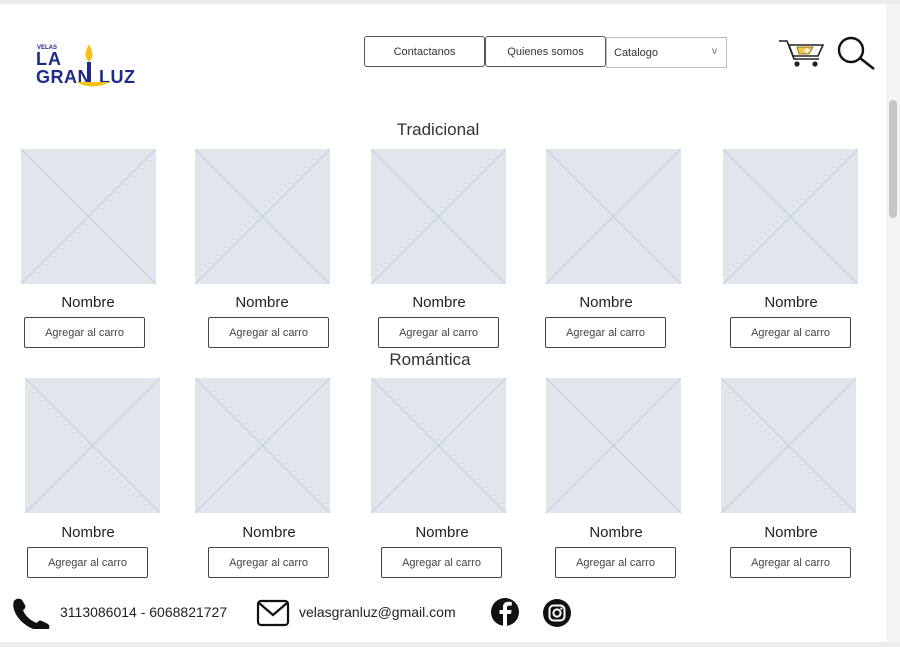 This screenshot has width=900, height=647. I want to click on phone-icon, so click(31, 613).